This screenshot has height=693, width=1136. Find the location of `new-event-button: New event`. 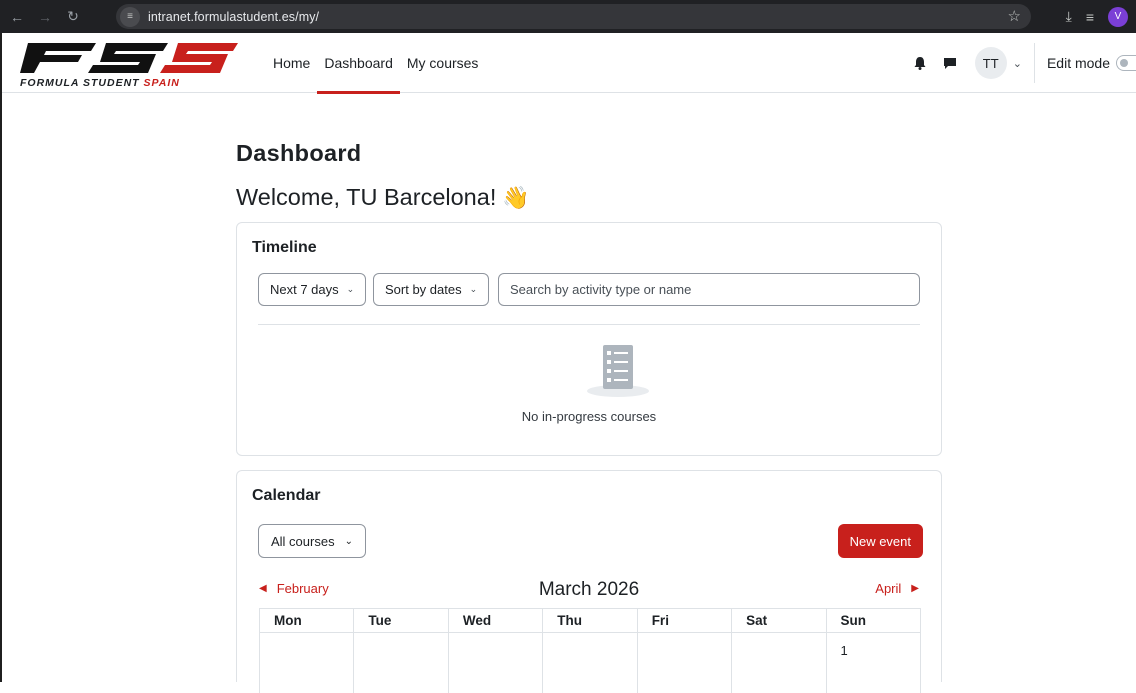

new-event-button: New event is located at coordinates (880, 541).